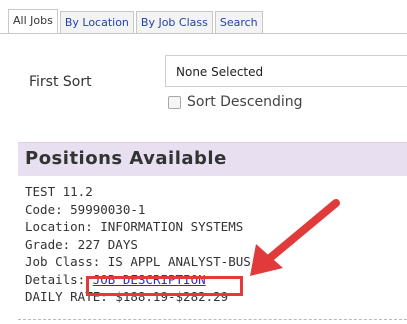  I want to click on tab-all-jobs: All Jobs, so click(33, 21).